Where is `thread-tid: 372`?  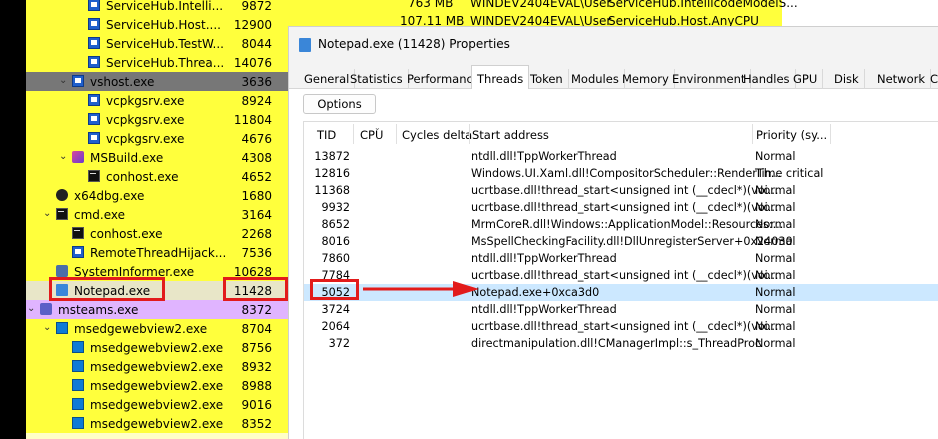
thread-tid: 372 is located at coordinates (339, 343).